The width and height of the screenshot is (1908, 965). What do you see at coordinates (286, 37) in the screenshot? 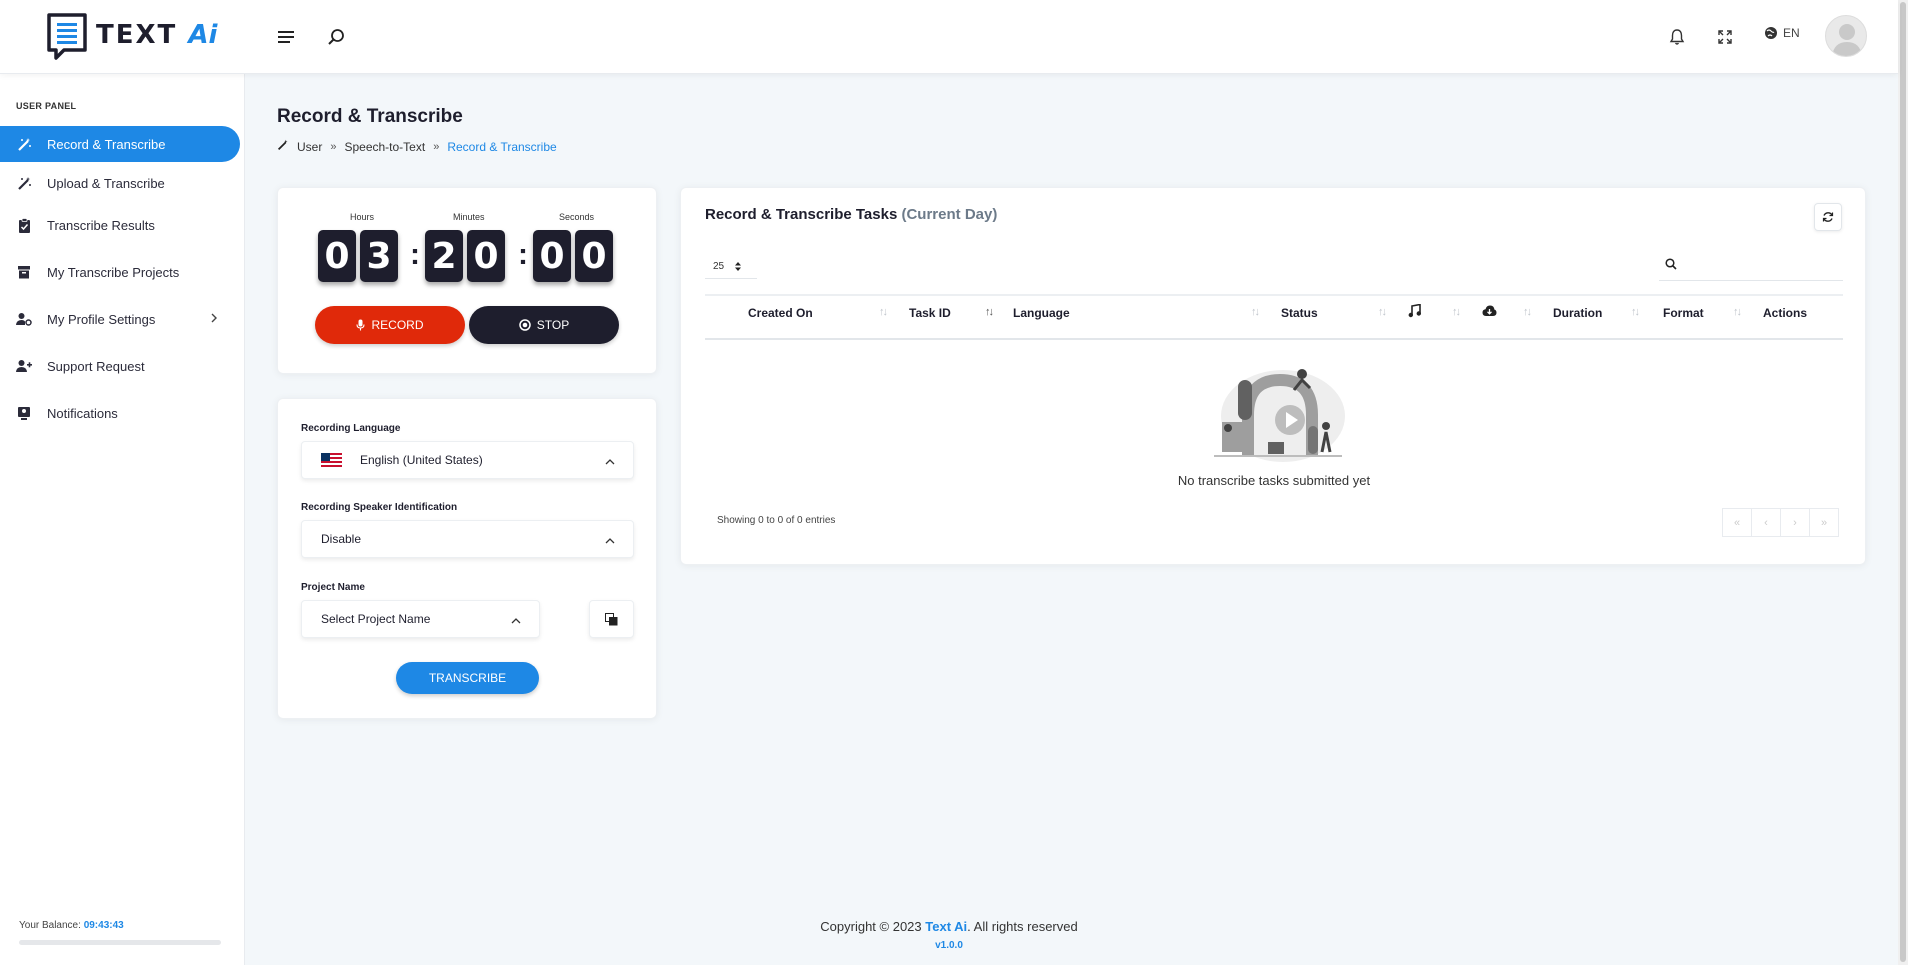
I see `menu-toggle-icon` at bounding box center [286, 37].